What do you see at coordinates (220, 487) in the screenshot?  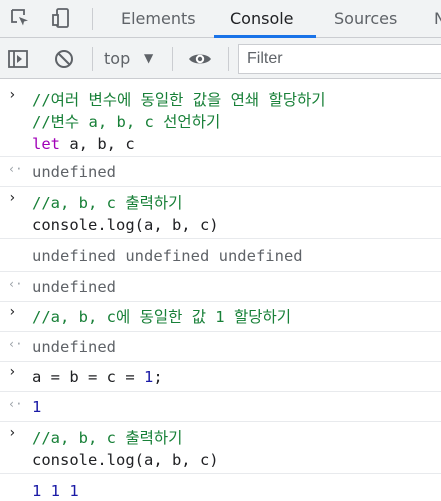 I see `console-log-message: 1 1 1` at bounding box center [220, 487].